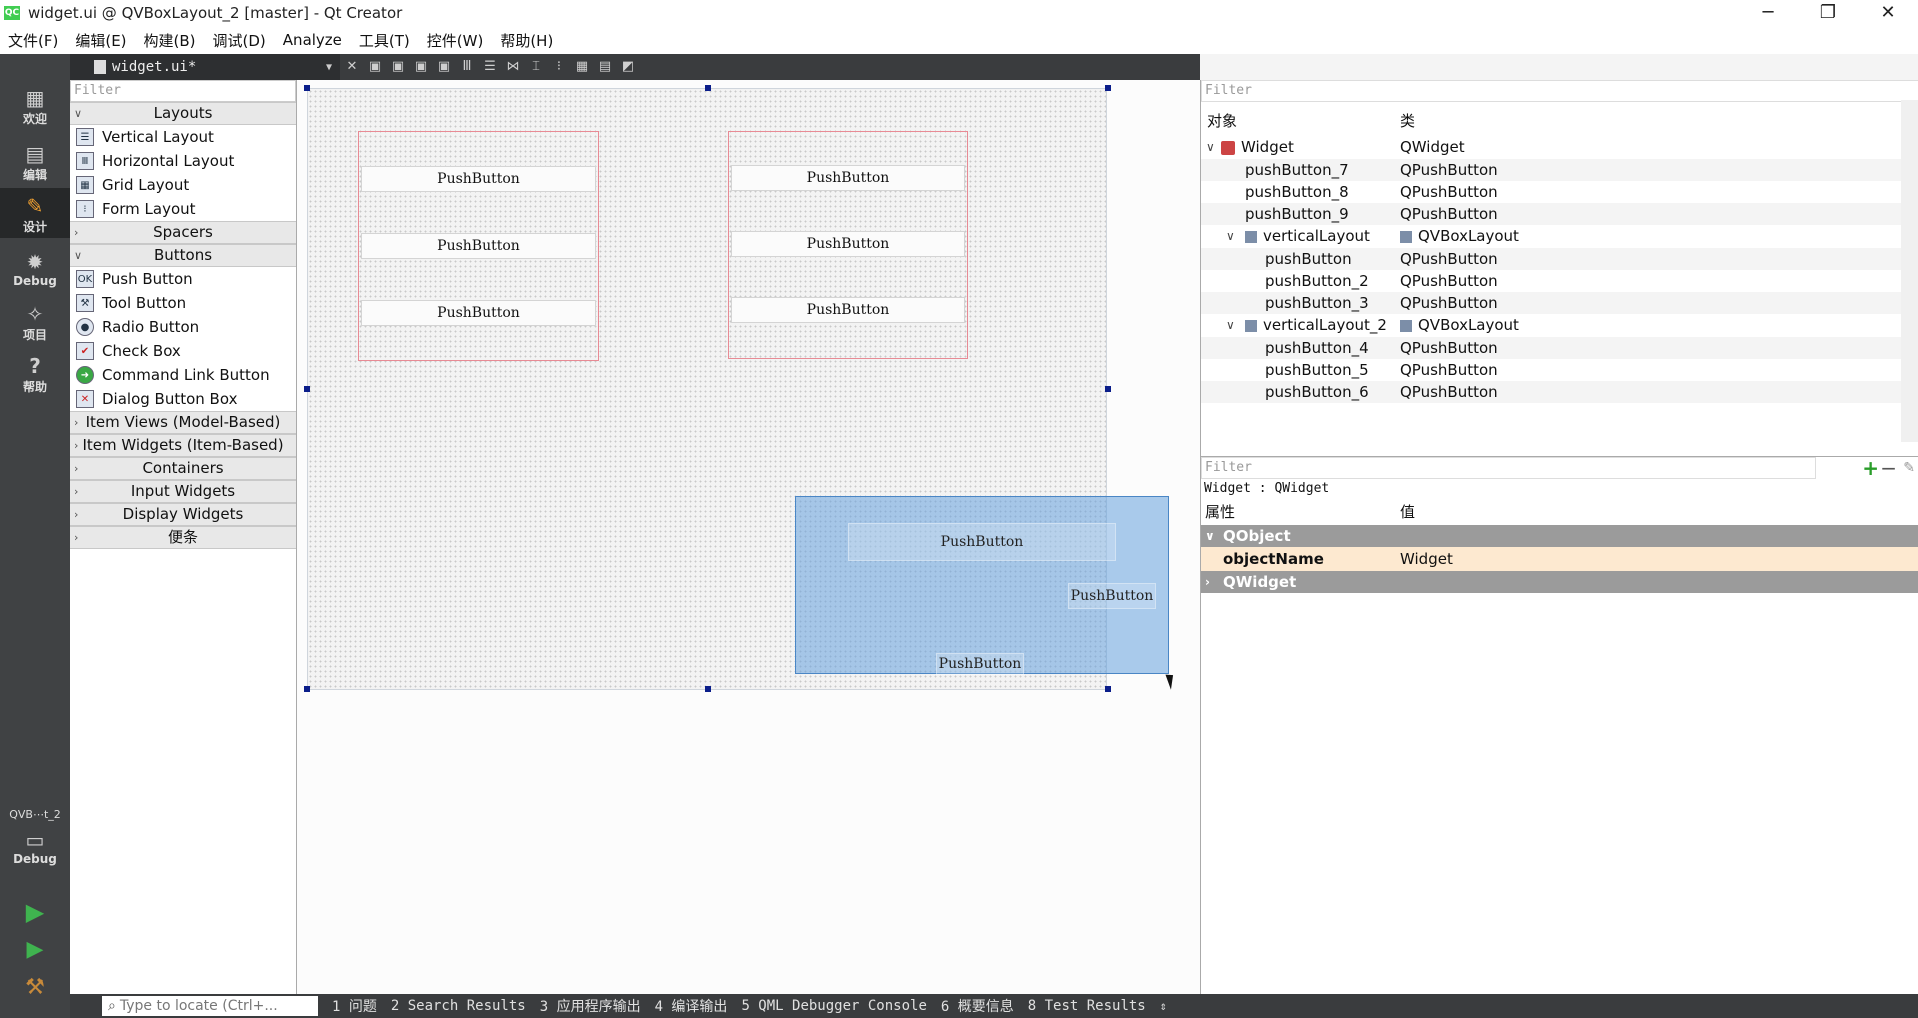 The width and height of the screenshot is (1918, 1018). Describe the element at coordinates (559, 67) in the screenshot. I see `layout-form-icon: ⁝` at that location.